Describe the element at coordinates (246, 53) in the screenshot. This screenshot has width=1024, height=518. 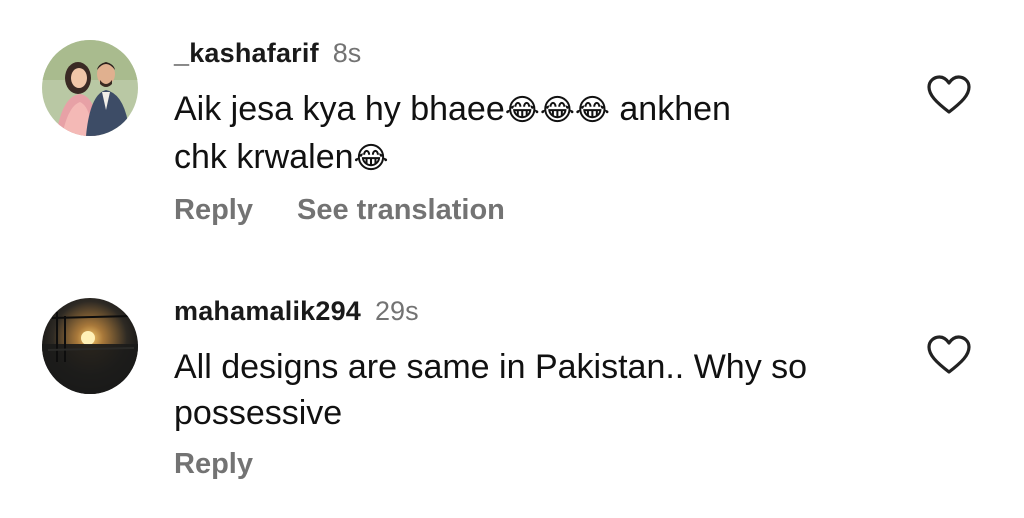
I see `username: _kashafarif` at that location.